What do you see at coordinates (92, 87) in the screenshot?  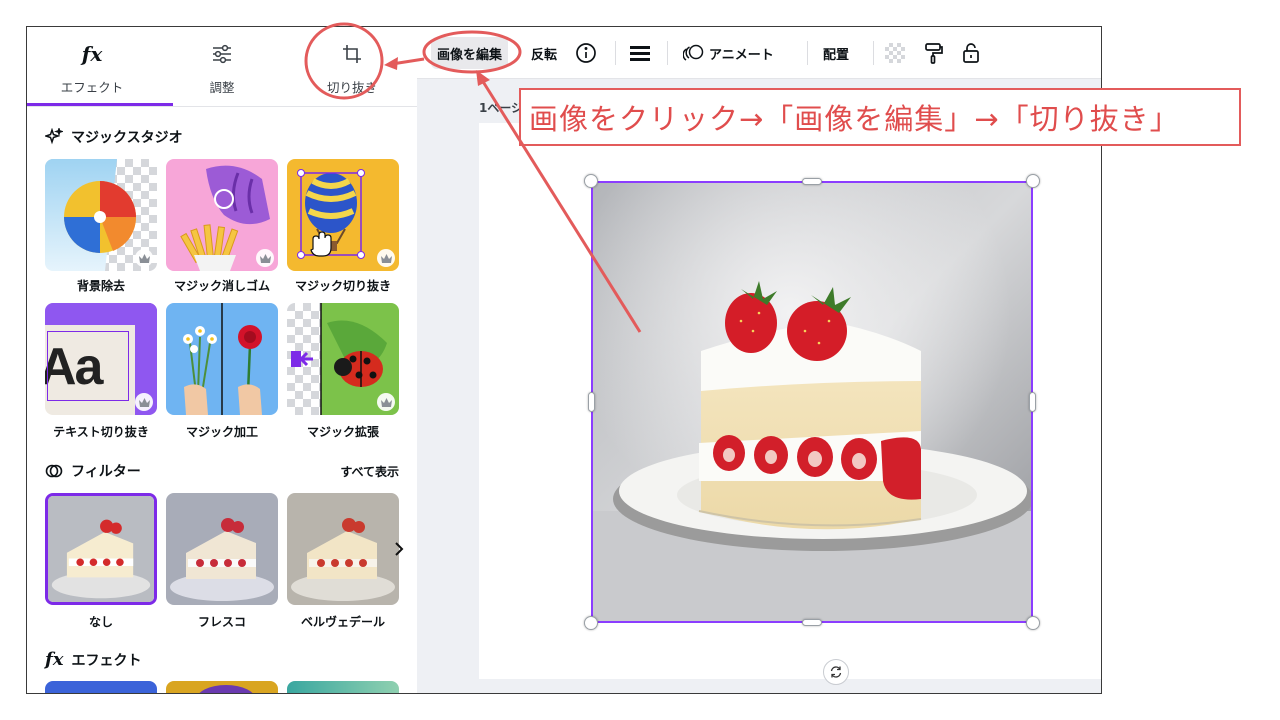 I see `tab-effects-label: エフェクト` at bounding box center [92, 87].